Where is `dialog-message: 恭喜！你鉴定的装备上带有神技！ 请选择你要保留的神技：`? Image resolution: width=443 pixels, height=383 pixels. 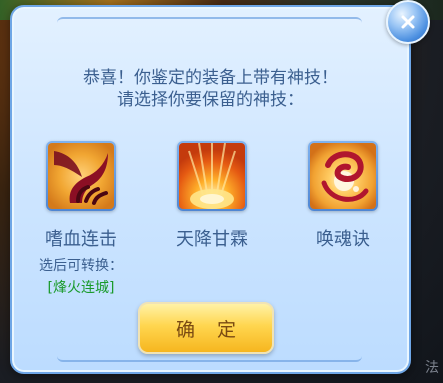 dialog-message: 恭喜！你鉴定的装备上带有神技！ 请选择你要保留的神技： is located at coordinates (210, 89).